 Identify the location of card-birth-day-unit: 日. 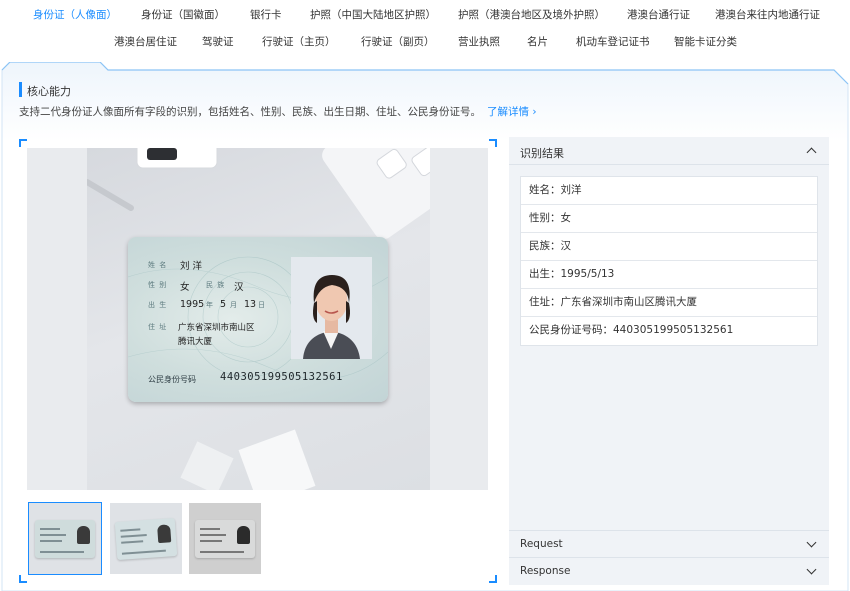
(262, 305).